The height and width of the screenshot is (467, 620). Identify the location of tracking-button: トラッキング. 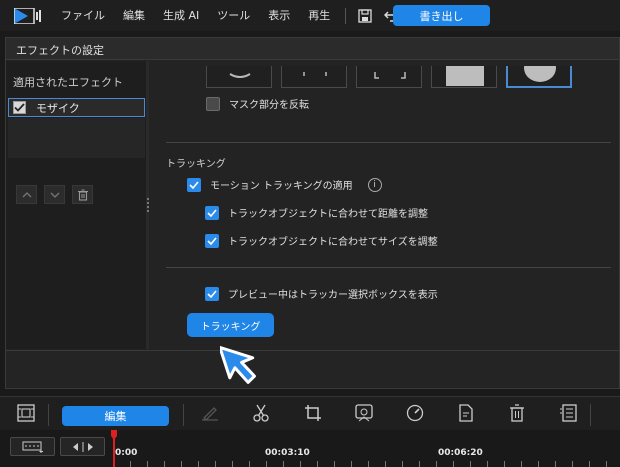
(230, 325).